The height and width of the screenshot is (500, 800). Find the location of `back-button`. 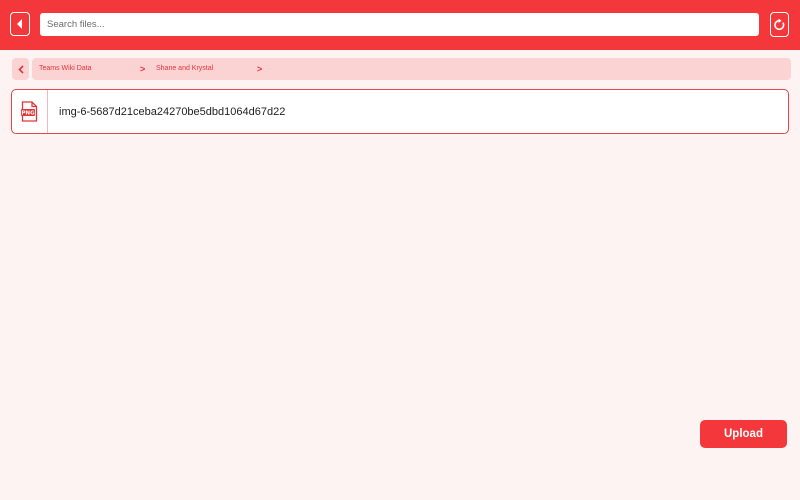

back-button is located at coordinates (20, 24).